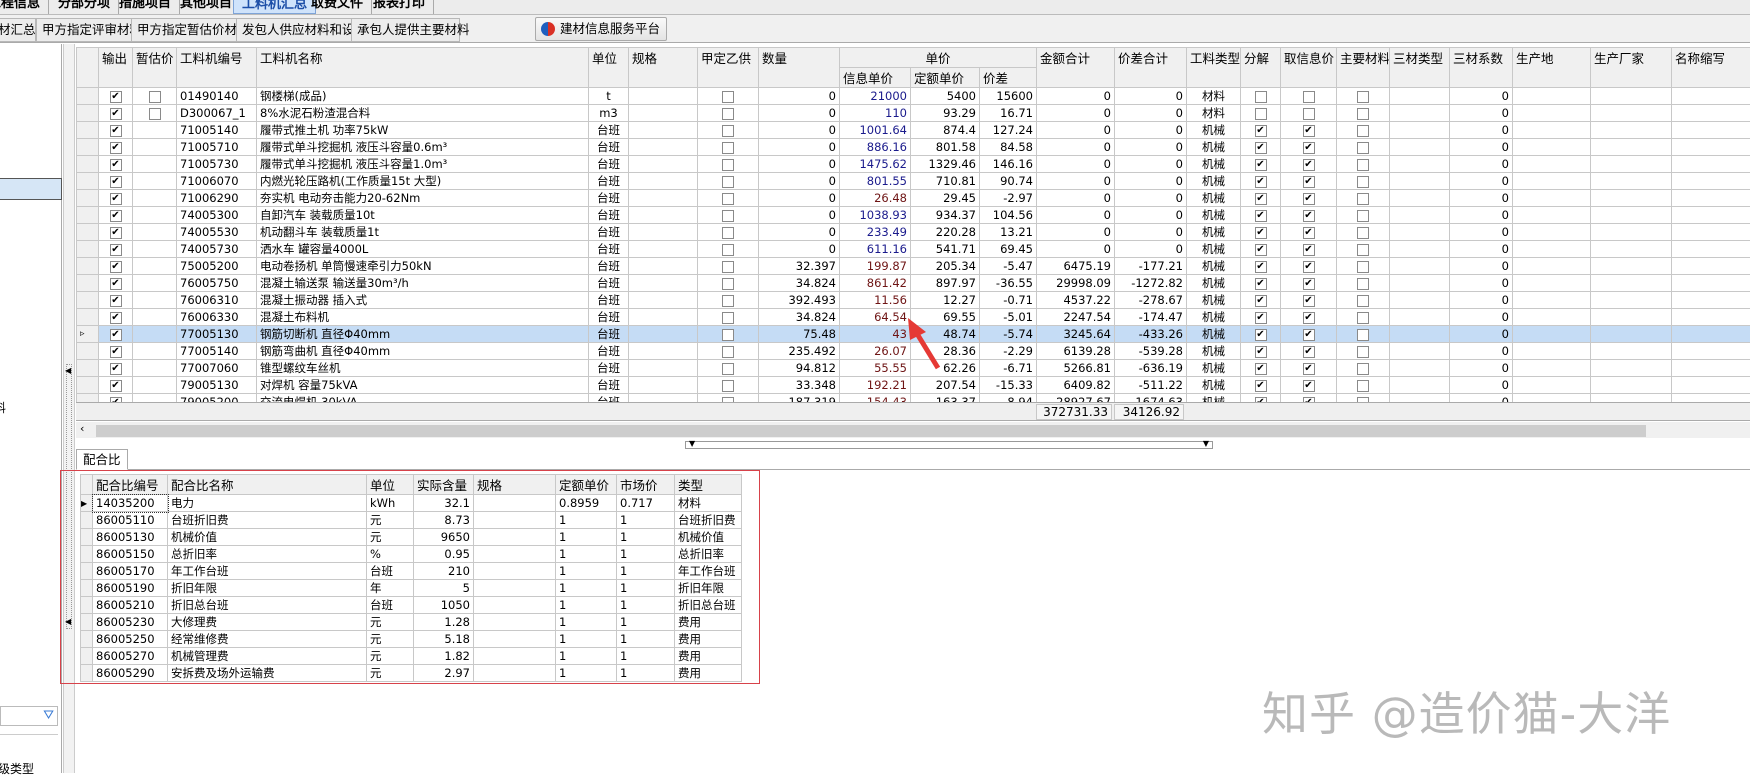 This screenshot has height=777, width=1750. What do you see at coordinates (799, 68) in the screenshot?
I see `header-qty: 数量` at bounding box center [799, 68].